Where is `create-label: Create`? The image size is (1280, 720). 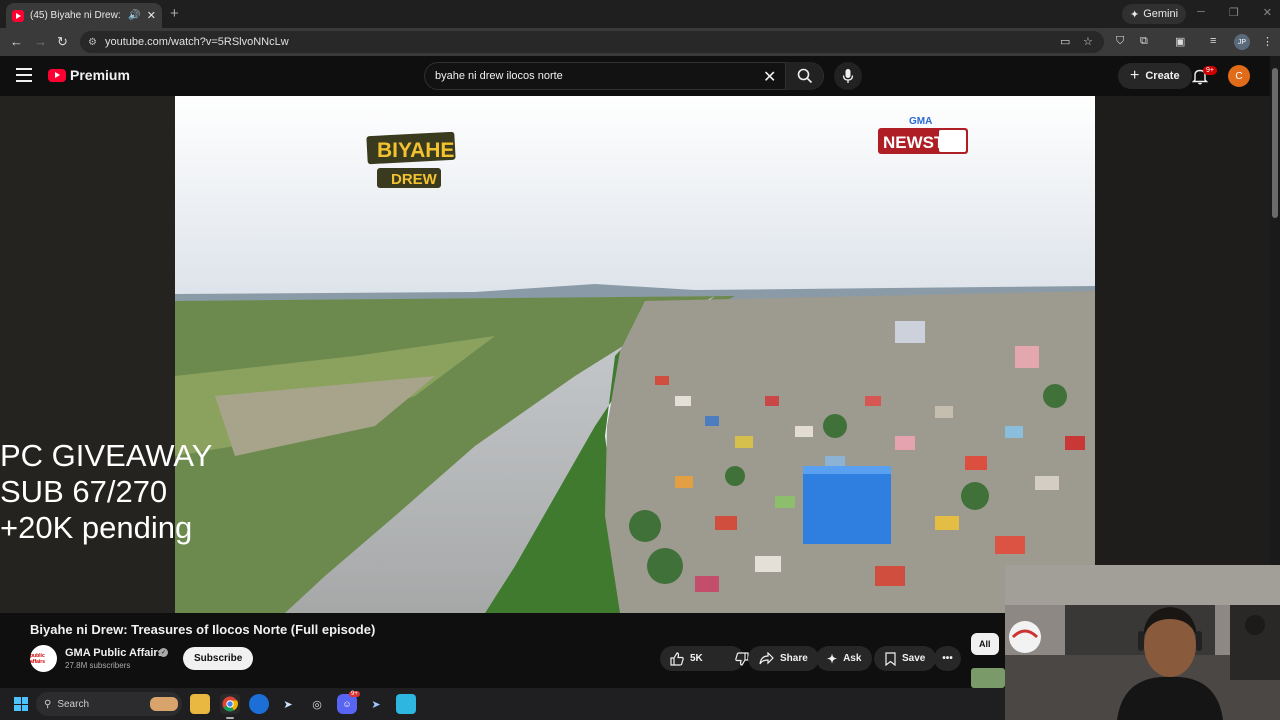
create-label: Create is located at coordinates (1162, 76).